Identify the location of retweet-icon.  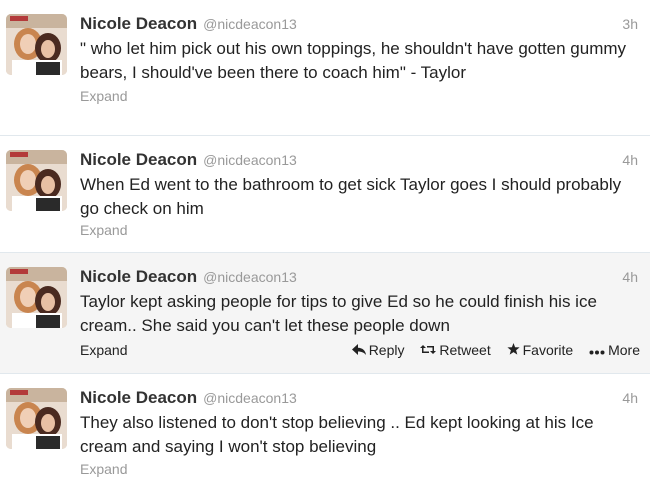
(428, 350).